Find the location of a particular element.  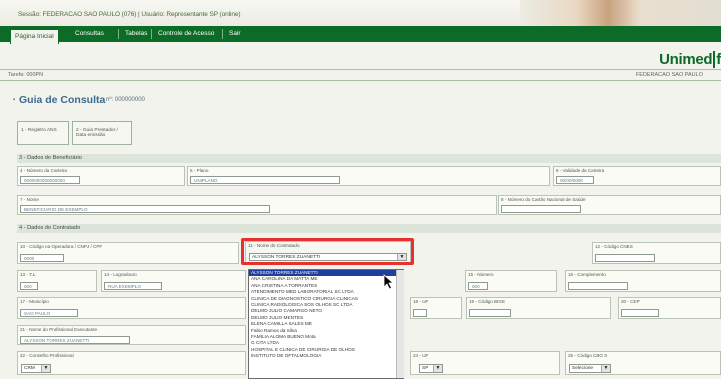

uf-conselho-select: SP ▼ is located at coordinates (431, 368).